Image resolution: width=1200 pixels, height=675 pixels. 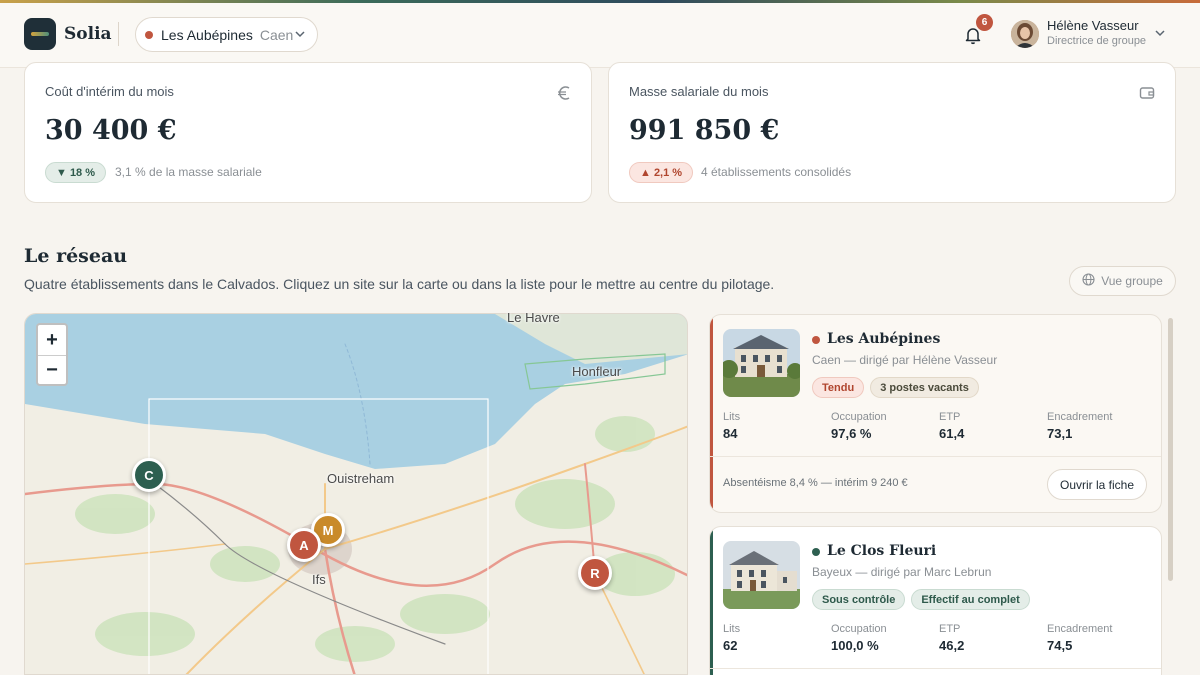 What do you see at coordinates (776, 172) in the screenshot?
I see `kpi-note: 4 établissements consolidés` at bounding box center [776, 172].